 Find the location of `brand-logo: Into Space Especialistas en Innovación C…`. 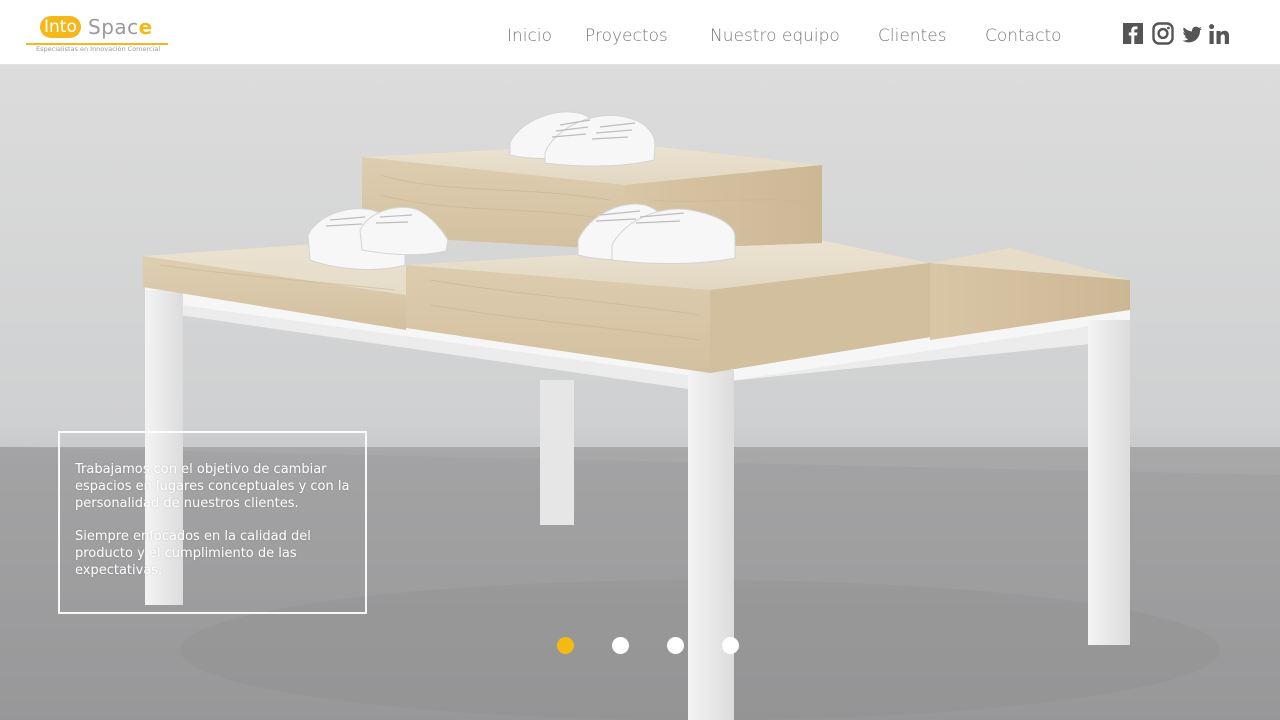

brand-logo: Into Space Especialistas en Innovación C… is located at coordinates (101, 35).